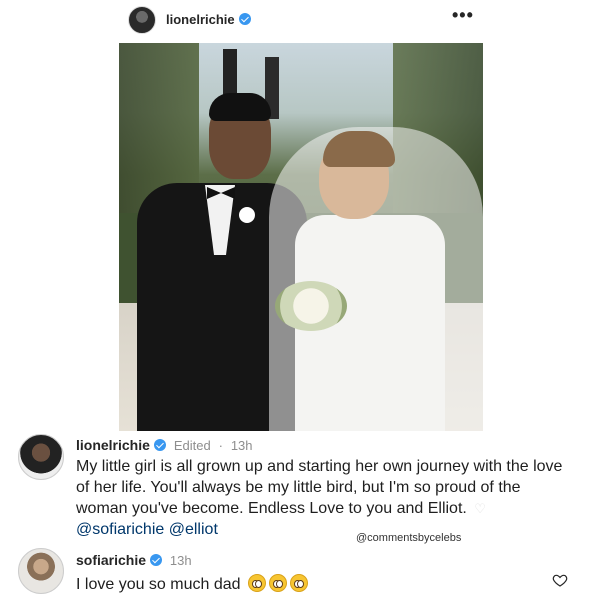 This screenshot has width=600, height=600. Describe the element at coordinates (192, 584) in the screenshot. I see `reply-text: I love you so much dad` at that location.